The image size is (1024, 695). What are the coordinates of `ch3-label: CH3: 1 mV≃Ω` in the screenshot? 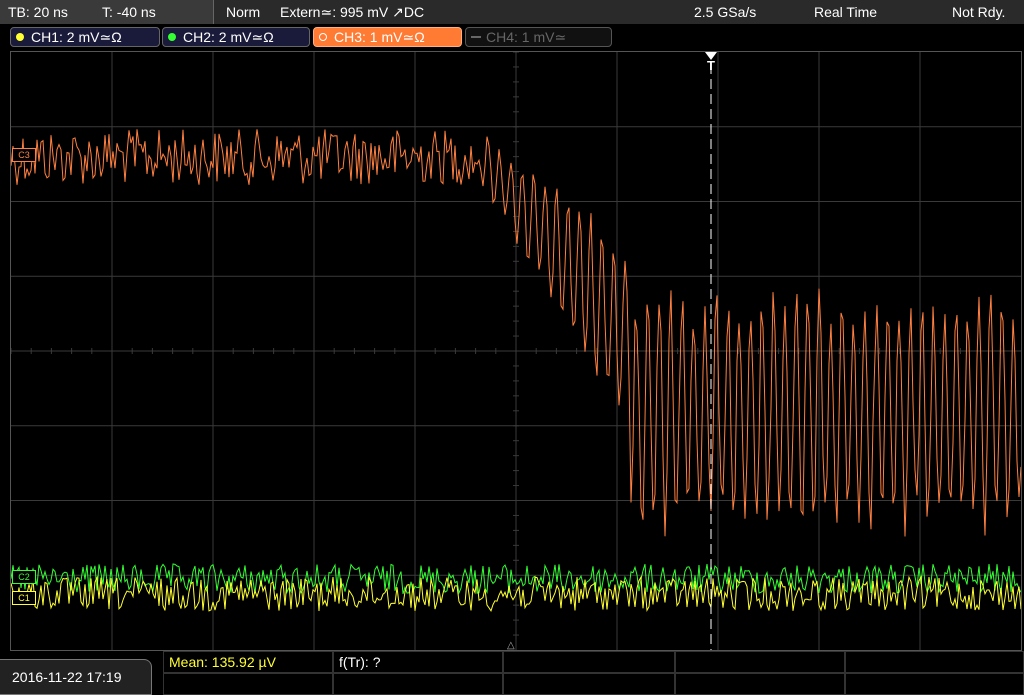 It's located at (379, 37).